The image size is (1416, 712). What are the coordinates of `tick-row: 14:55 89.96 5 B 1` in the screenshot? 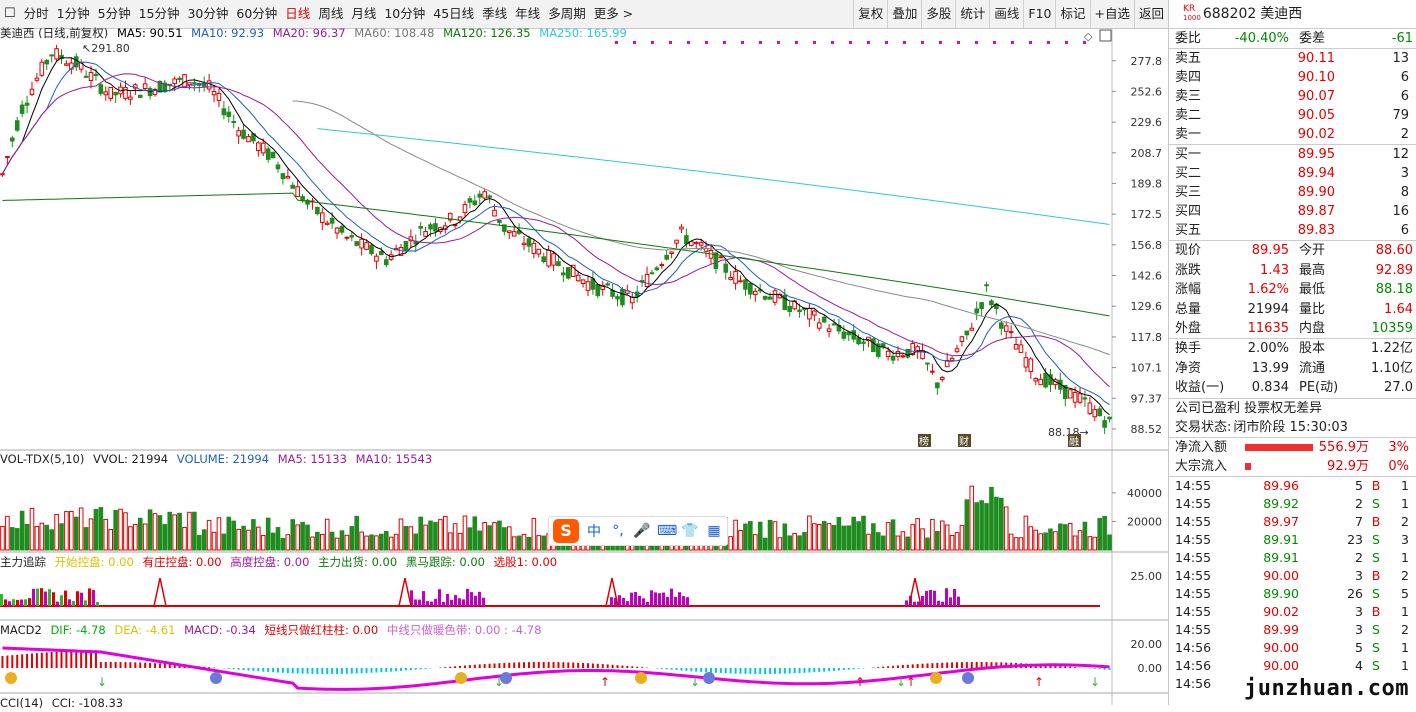 It's located at (1292, 486).